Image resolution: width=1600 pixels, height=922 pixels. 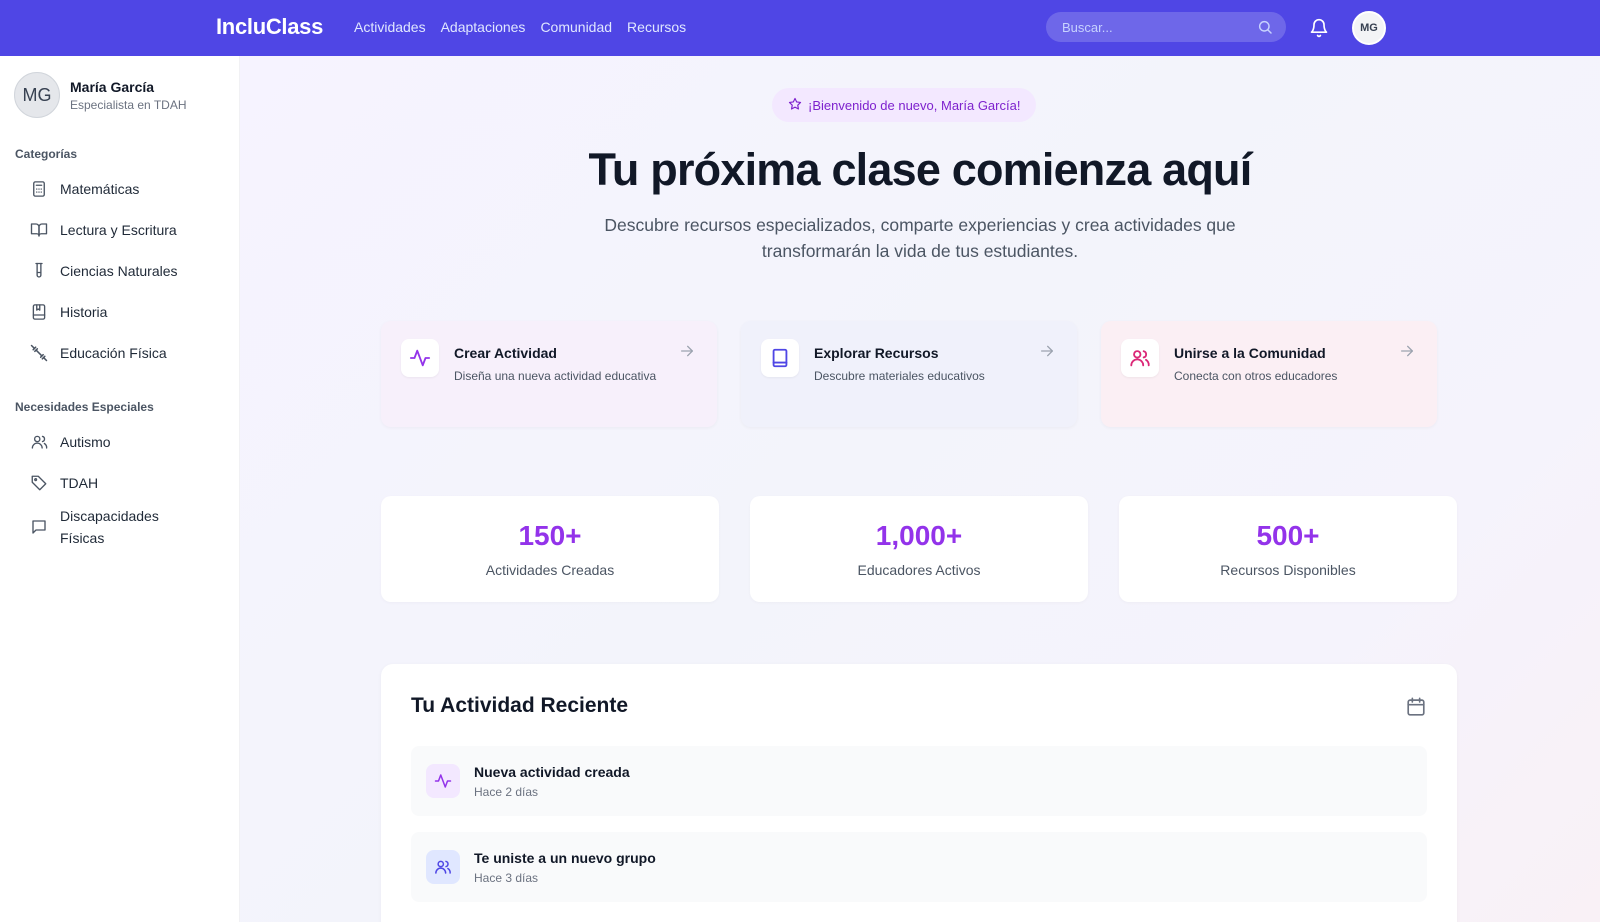 What do you see at coordinates (656, 27) in the screenshot?
I see `nav-recursos: Recursos` at bounding box center [656, 27].